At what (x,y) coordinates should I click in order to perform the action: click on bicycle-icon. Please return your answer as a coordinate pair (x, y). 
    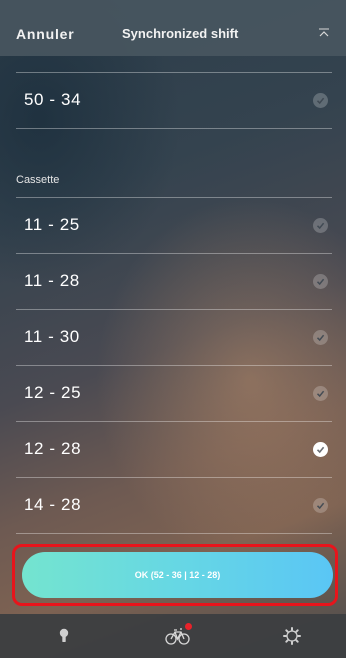
    Looking at the image, I should click on (179, 635).